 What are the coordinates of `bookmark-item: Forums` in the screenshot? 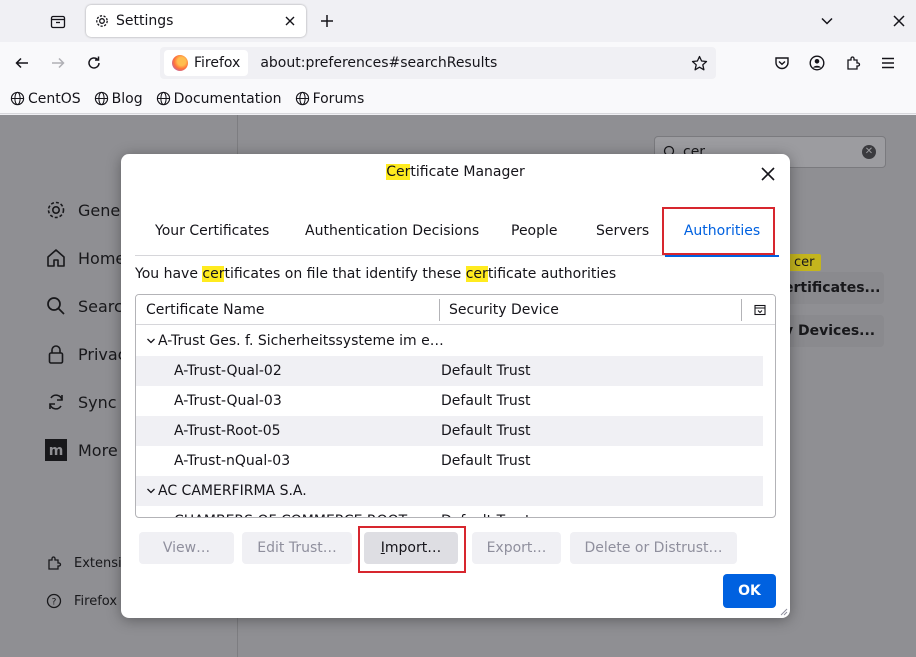 It's located at (330, 98).